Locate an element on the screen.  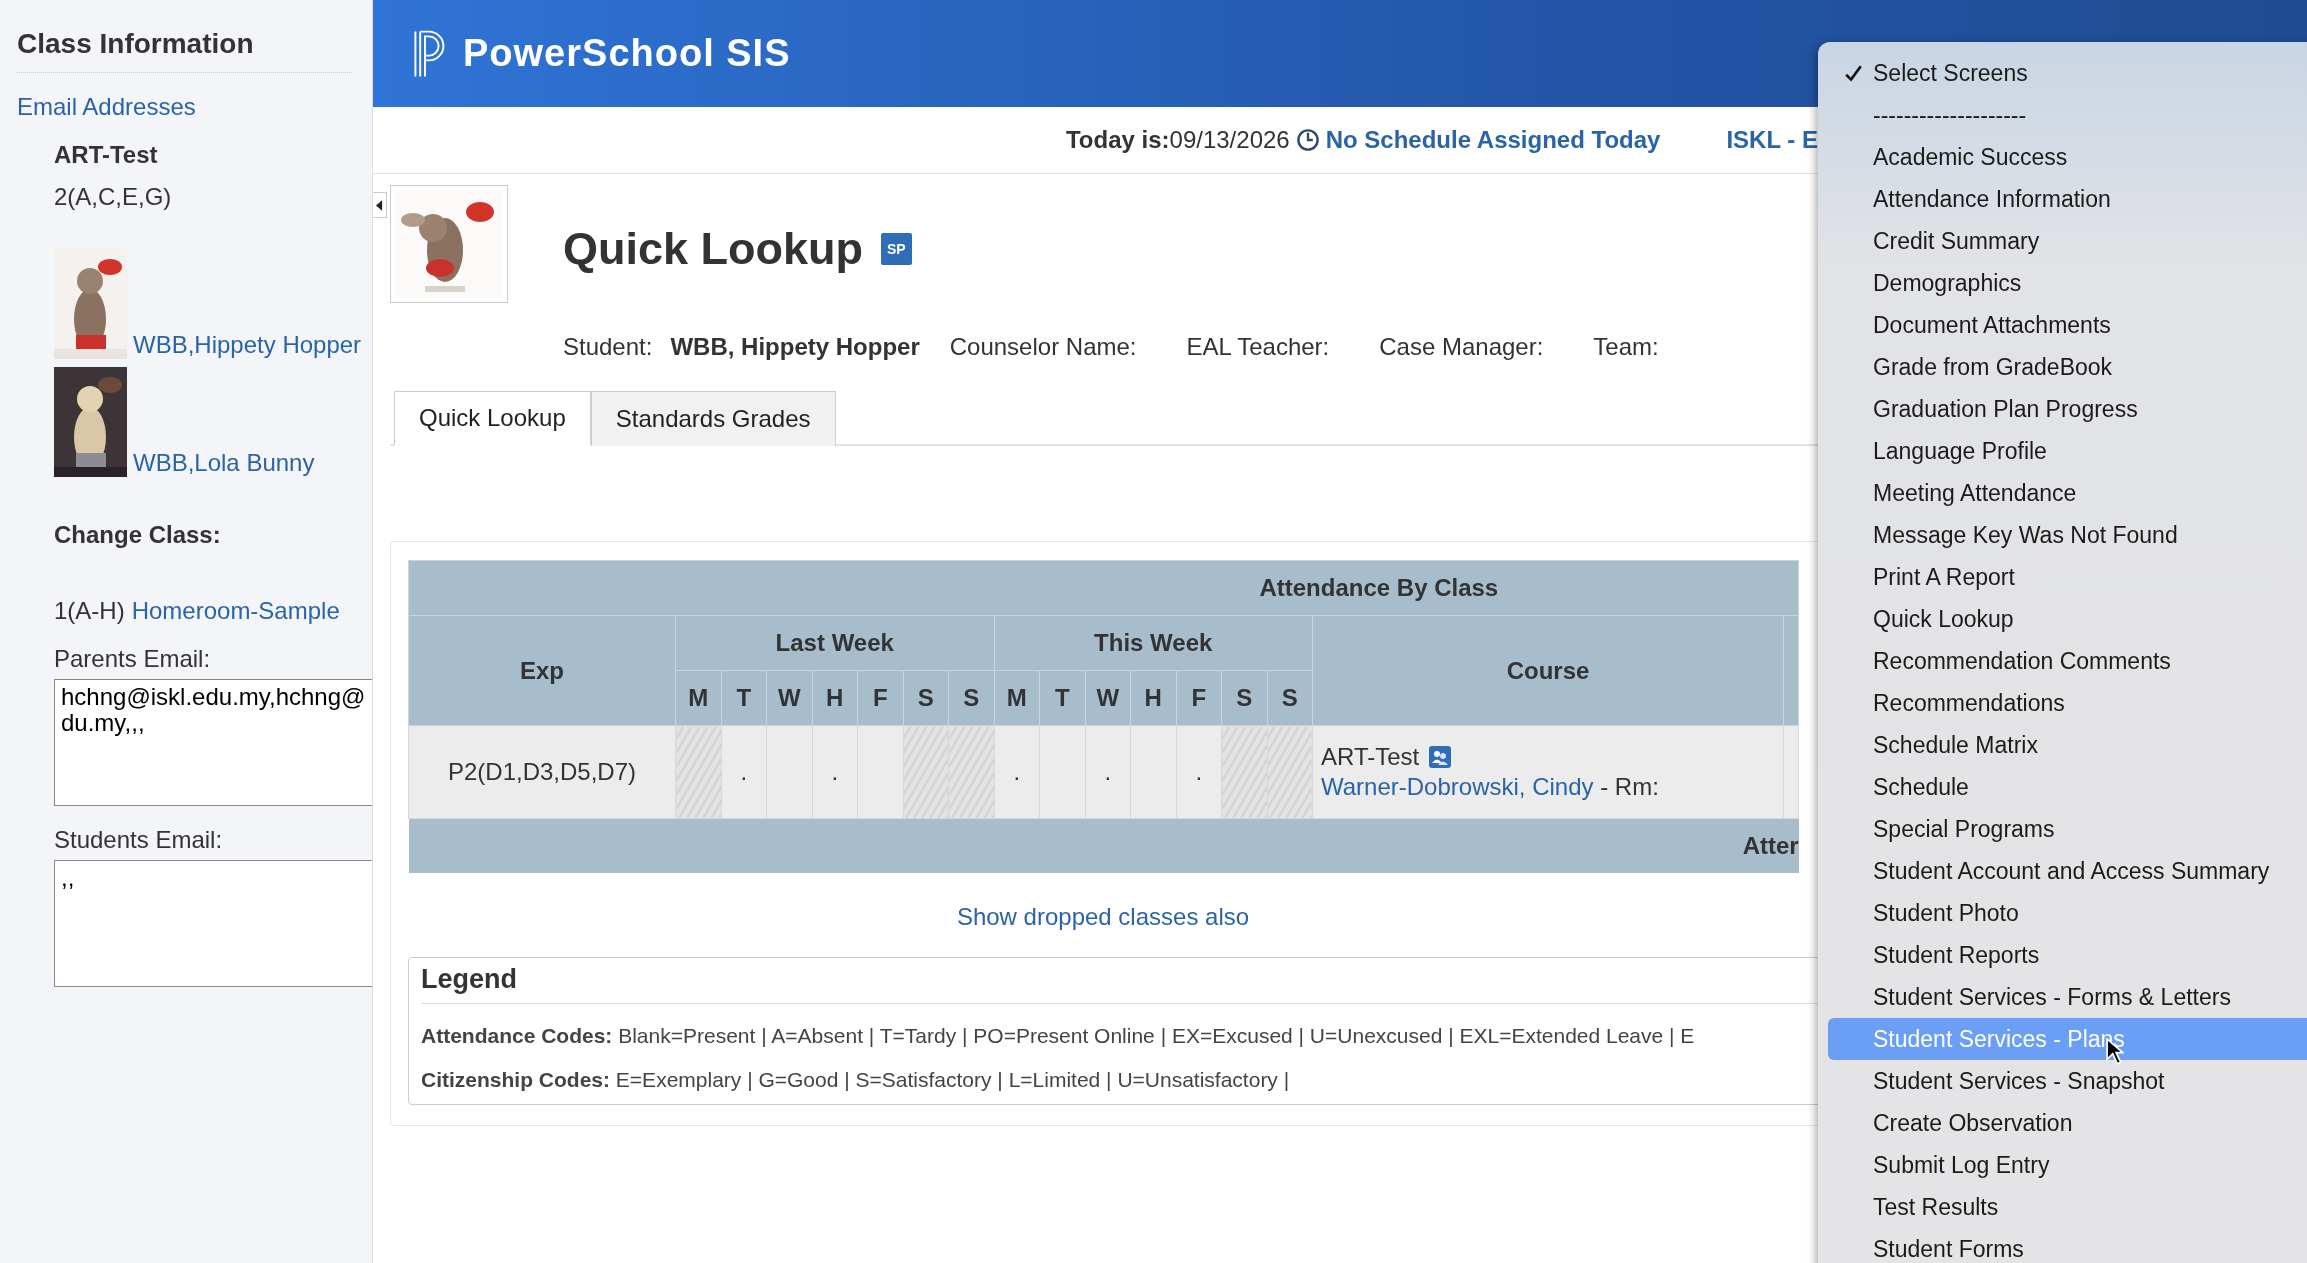
class-period: 2(A,C,E,G) is located at coordinates (113, 197).